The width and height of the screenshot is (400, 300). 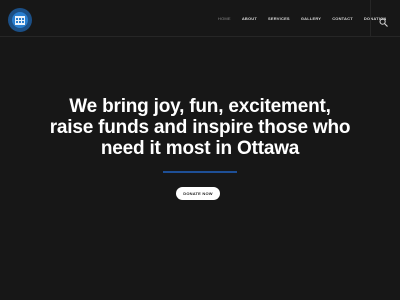 I want to click on nav-home: HOME, so click(x=224, y=18).